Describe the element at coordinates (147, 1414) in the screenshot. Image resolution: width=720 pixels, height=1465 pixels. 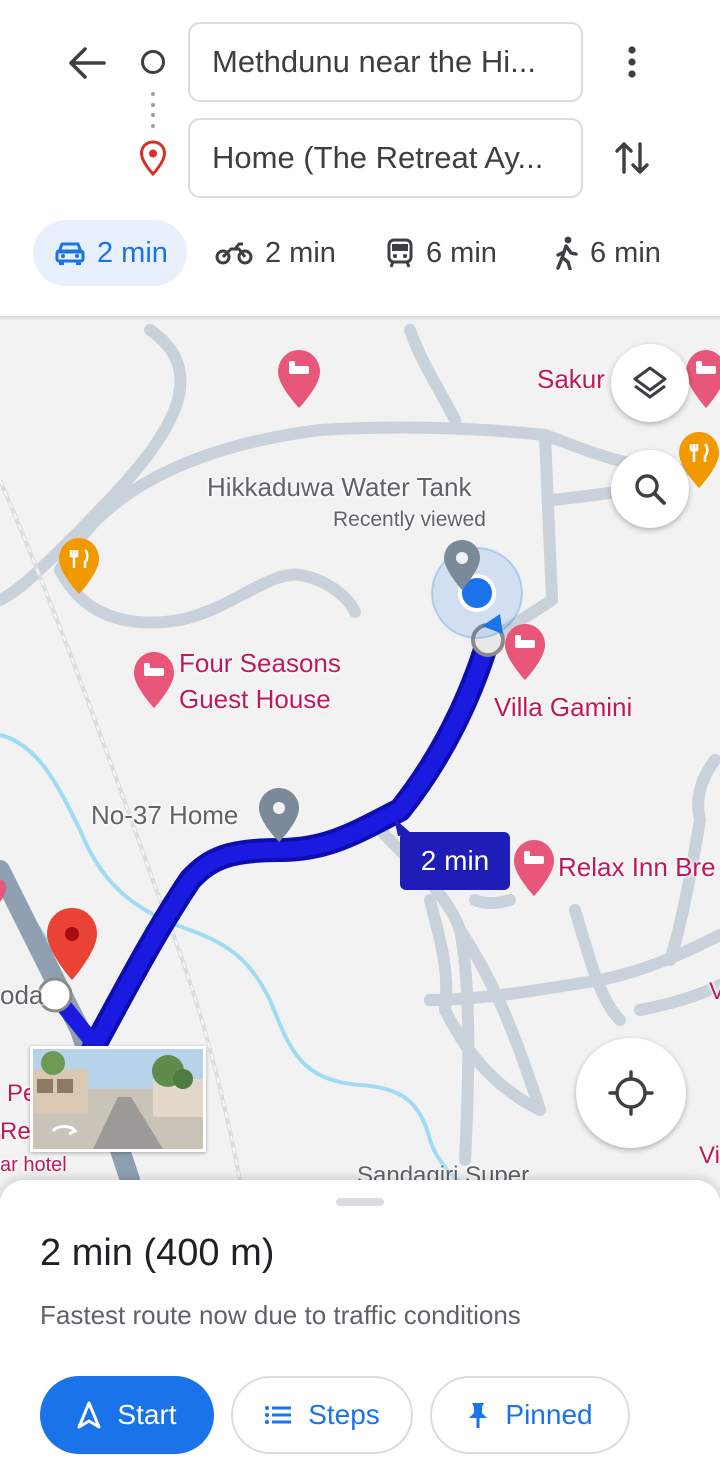
I see `start-button-label: Start` at that location.